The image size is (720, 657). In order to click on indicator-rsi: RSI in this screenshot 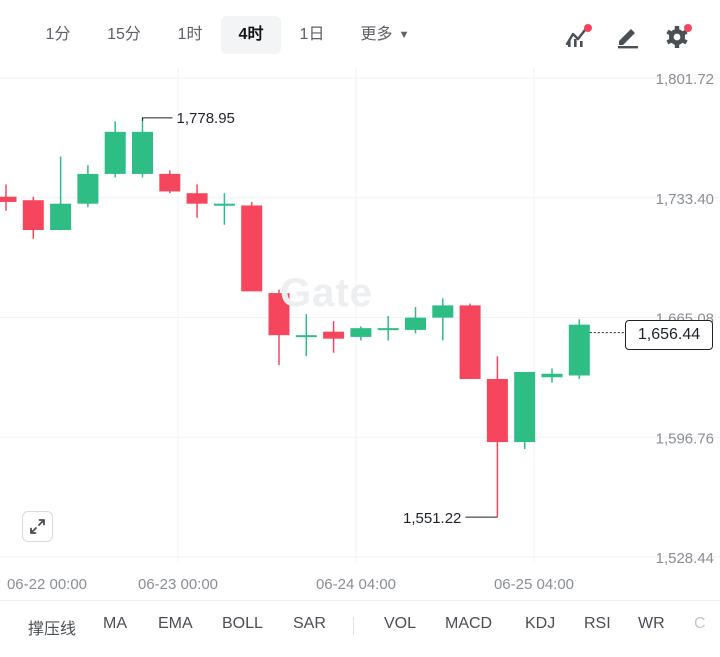, I will do `click(597, 624)`.